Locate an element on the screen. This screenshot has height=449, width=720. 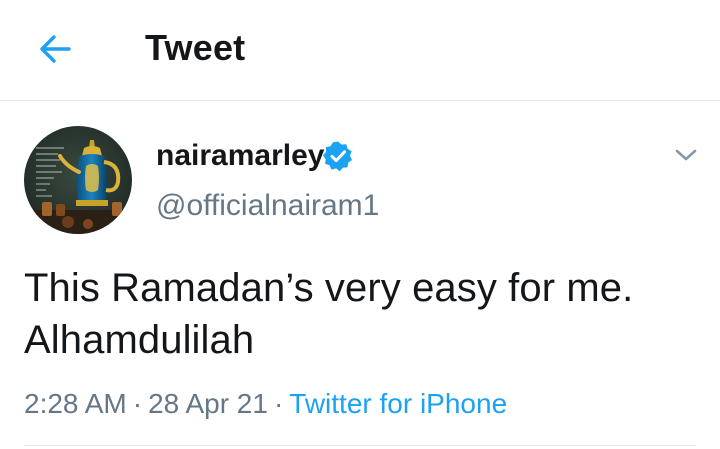
back-button is located at coordinates (55, 49).